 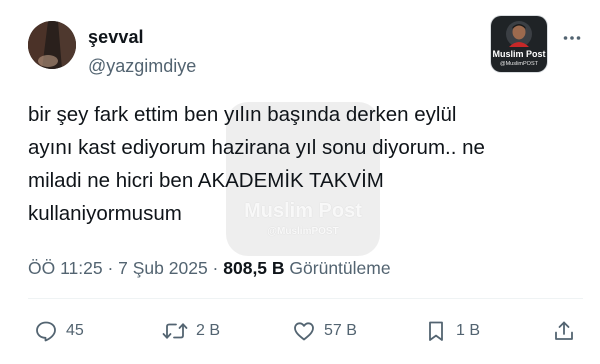 What do you see at coordinates (452, 331) in the screenshot?
I see `bookmark-button: 1 B` at bounding box center [452, 331].